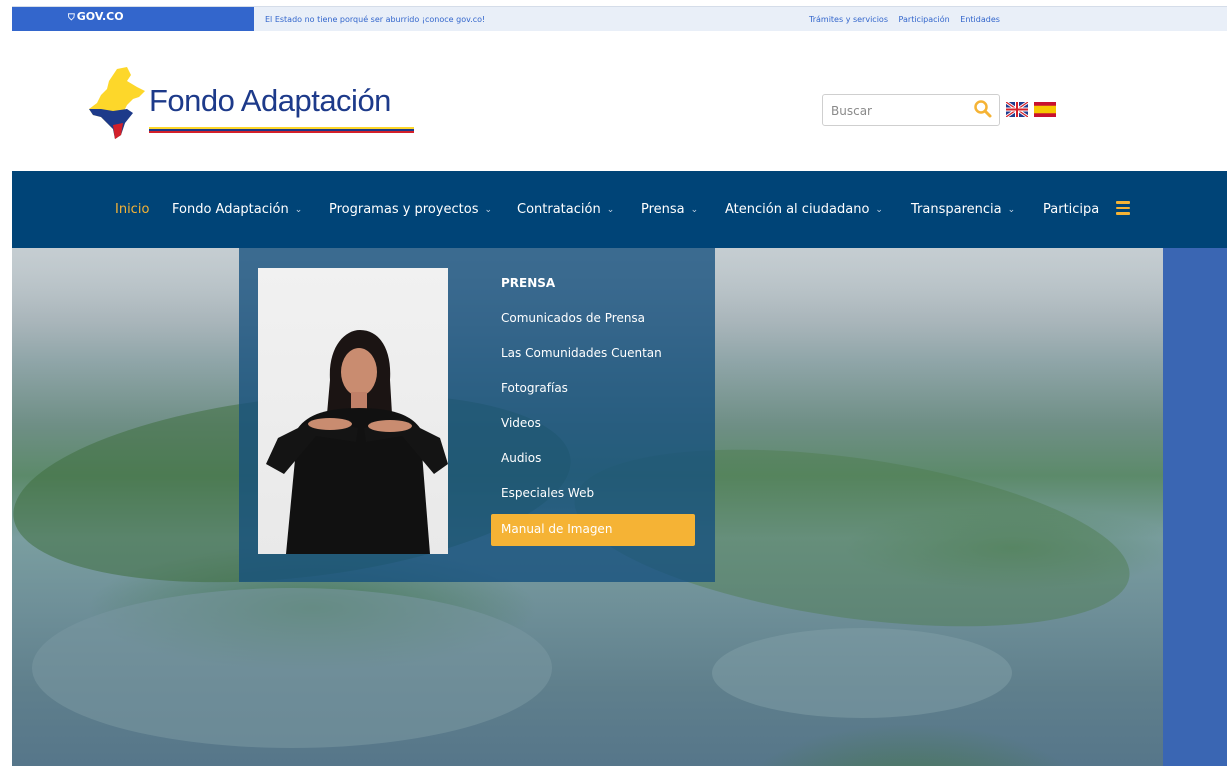  Describe the element at coordinates (669, 209) in the screenshot. I see `nav-item-prensa: Prensa ⌄` at that location.